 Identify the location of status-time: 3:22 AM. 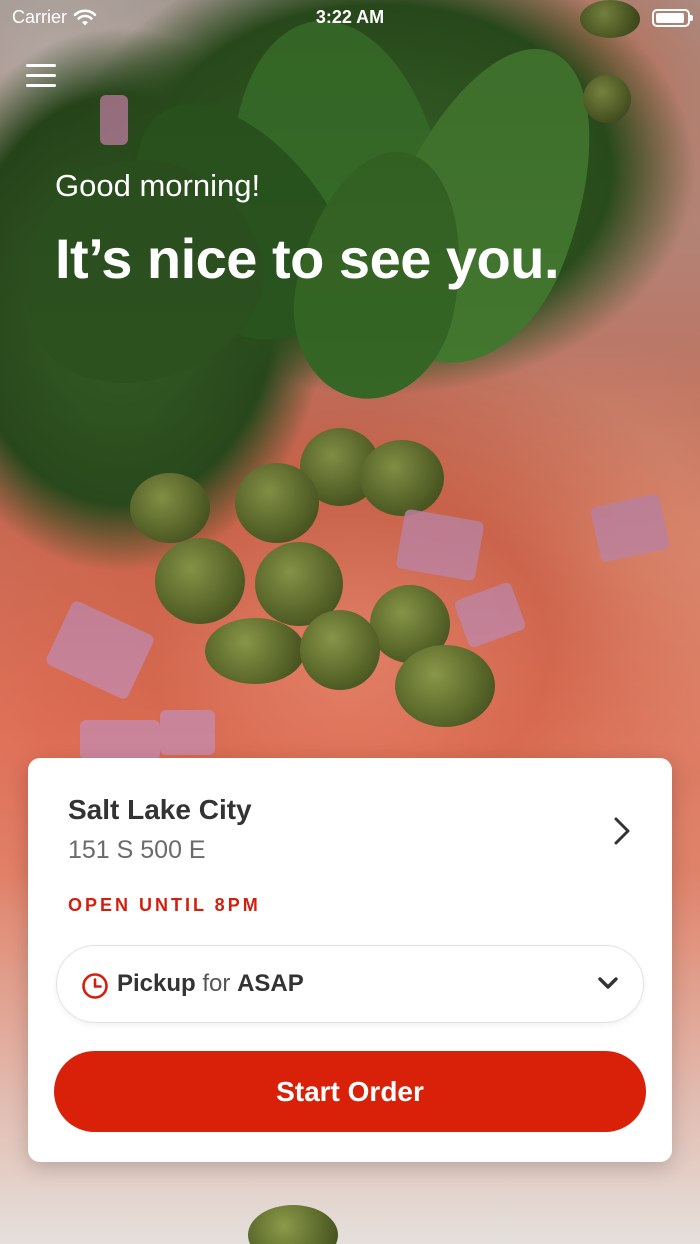
(350, 17).